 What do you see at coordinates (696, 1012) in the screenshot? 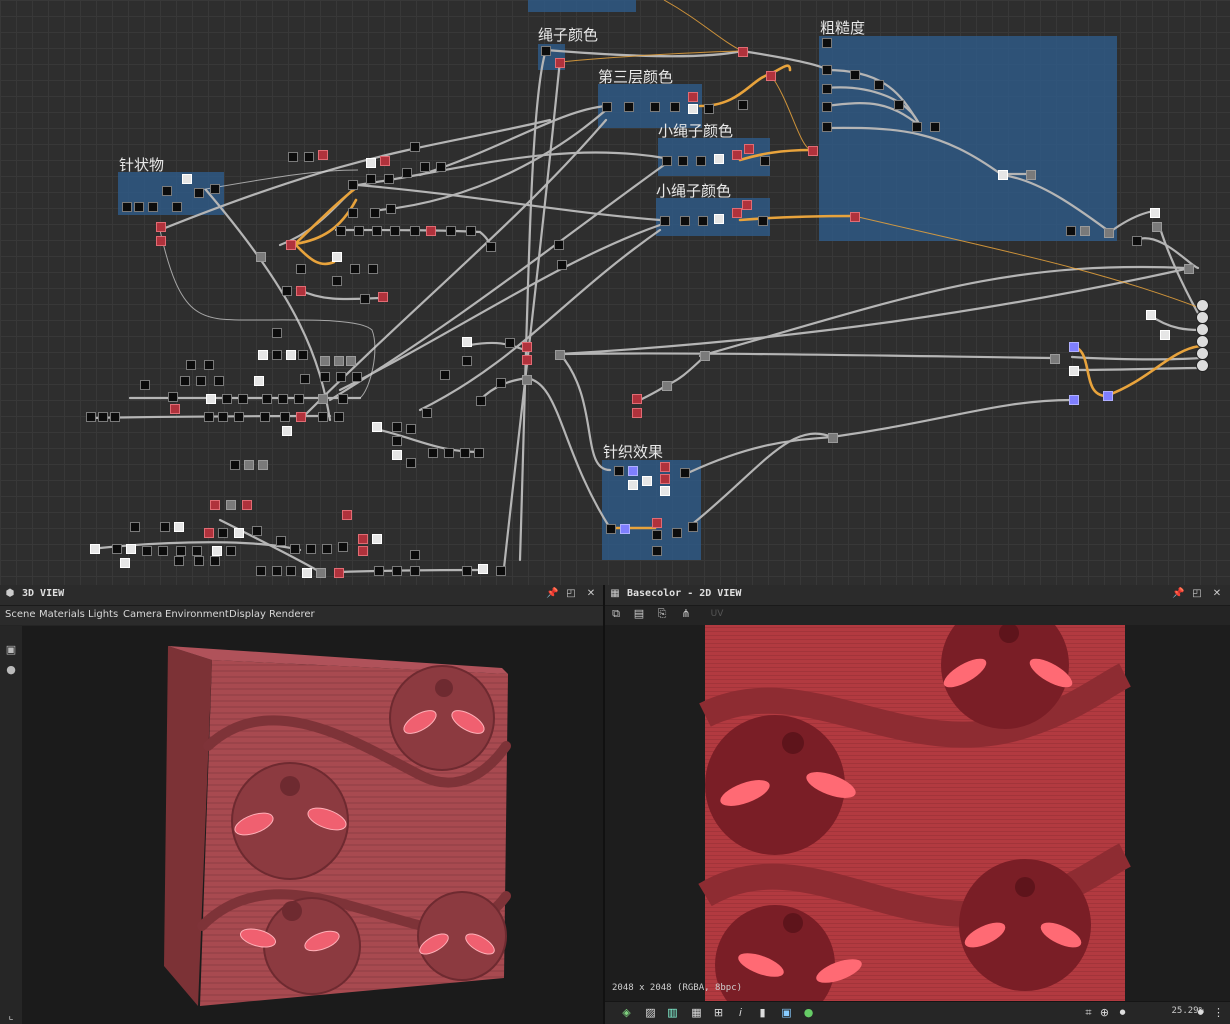
I see `grid-icon: ▦` at bounding box center [696, 1012].